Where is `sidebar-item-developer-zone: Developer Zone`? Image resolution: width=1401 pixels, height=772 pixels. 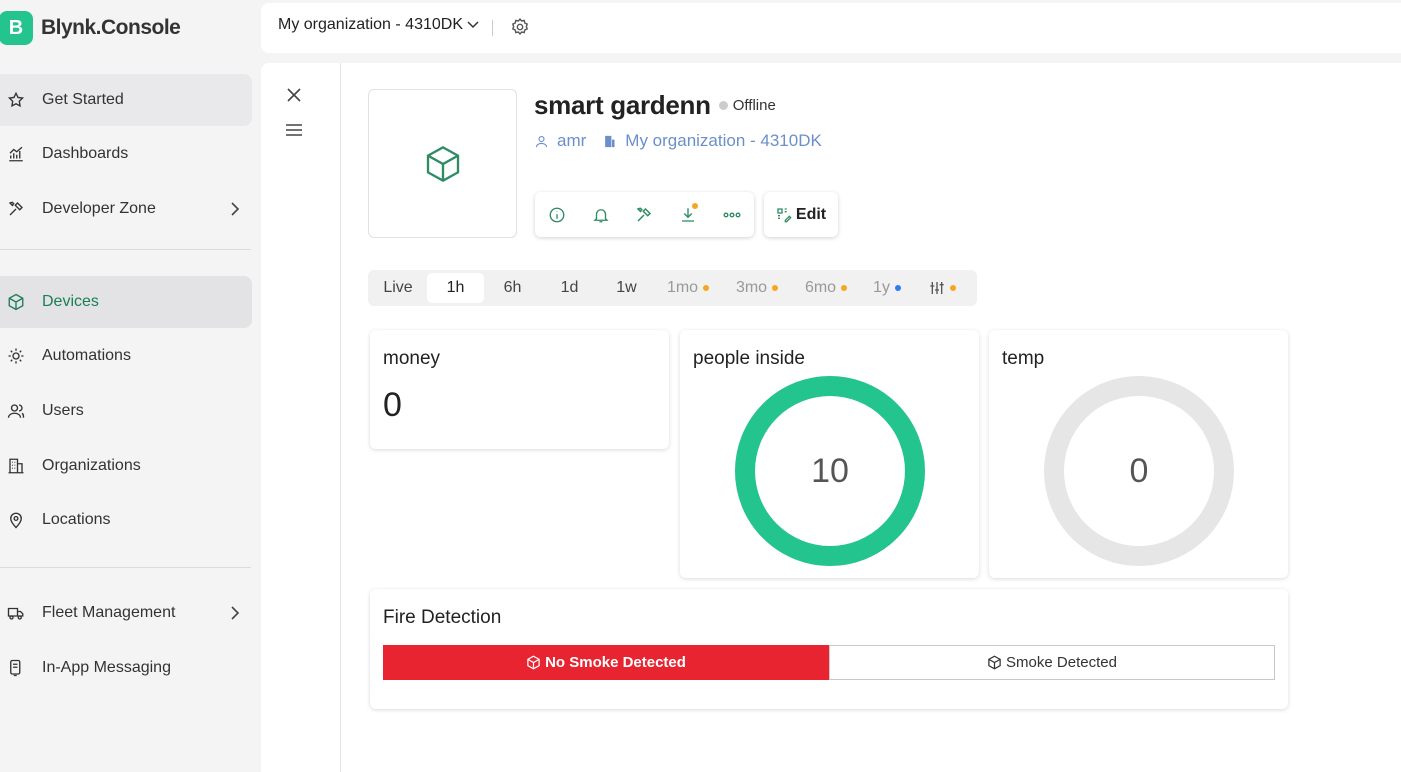 sidebar-item-developer-zone: Developer Zone is located at coordinates (126, 209).